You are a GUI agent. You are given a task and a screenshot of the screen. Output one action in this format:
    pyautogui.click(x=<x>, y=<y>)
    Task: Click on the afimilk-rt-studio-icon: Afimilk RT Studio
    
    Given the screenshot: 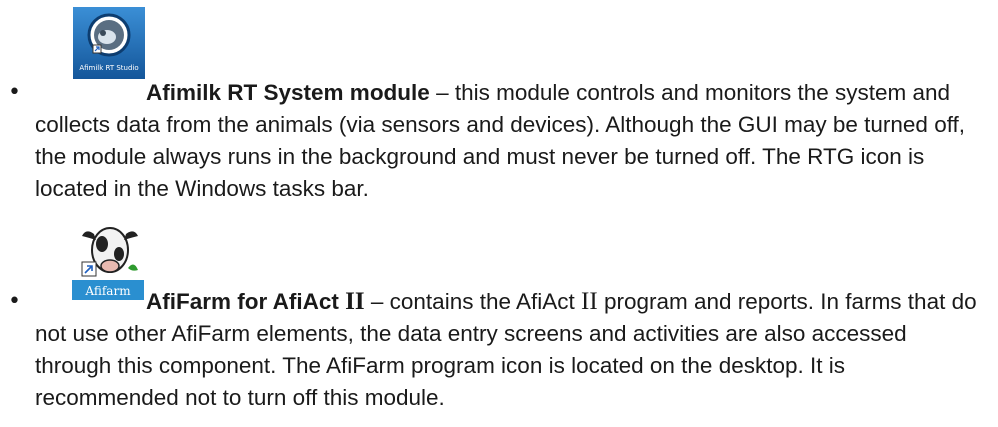 What is the action you would take?
    pyautogui.click(x=109, y=43)
    